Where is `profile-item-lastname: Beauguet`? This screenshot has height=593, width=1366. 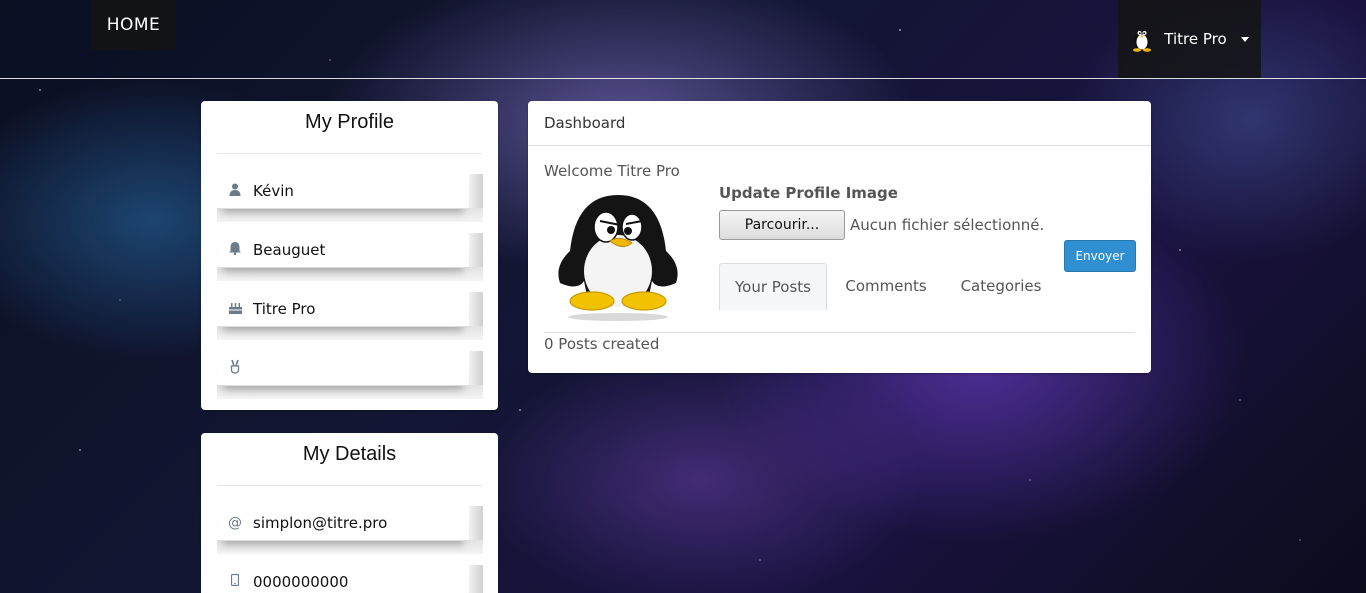
profile-item-lastname: Beauguet is located at coordinates (350, 247).